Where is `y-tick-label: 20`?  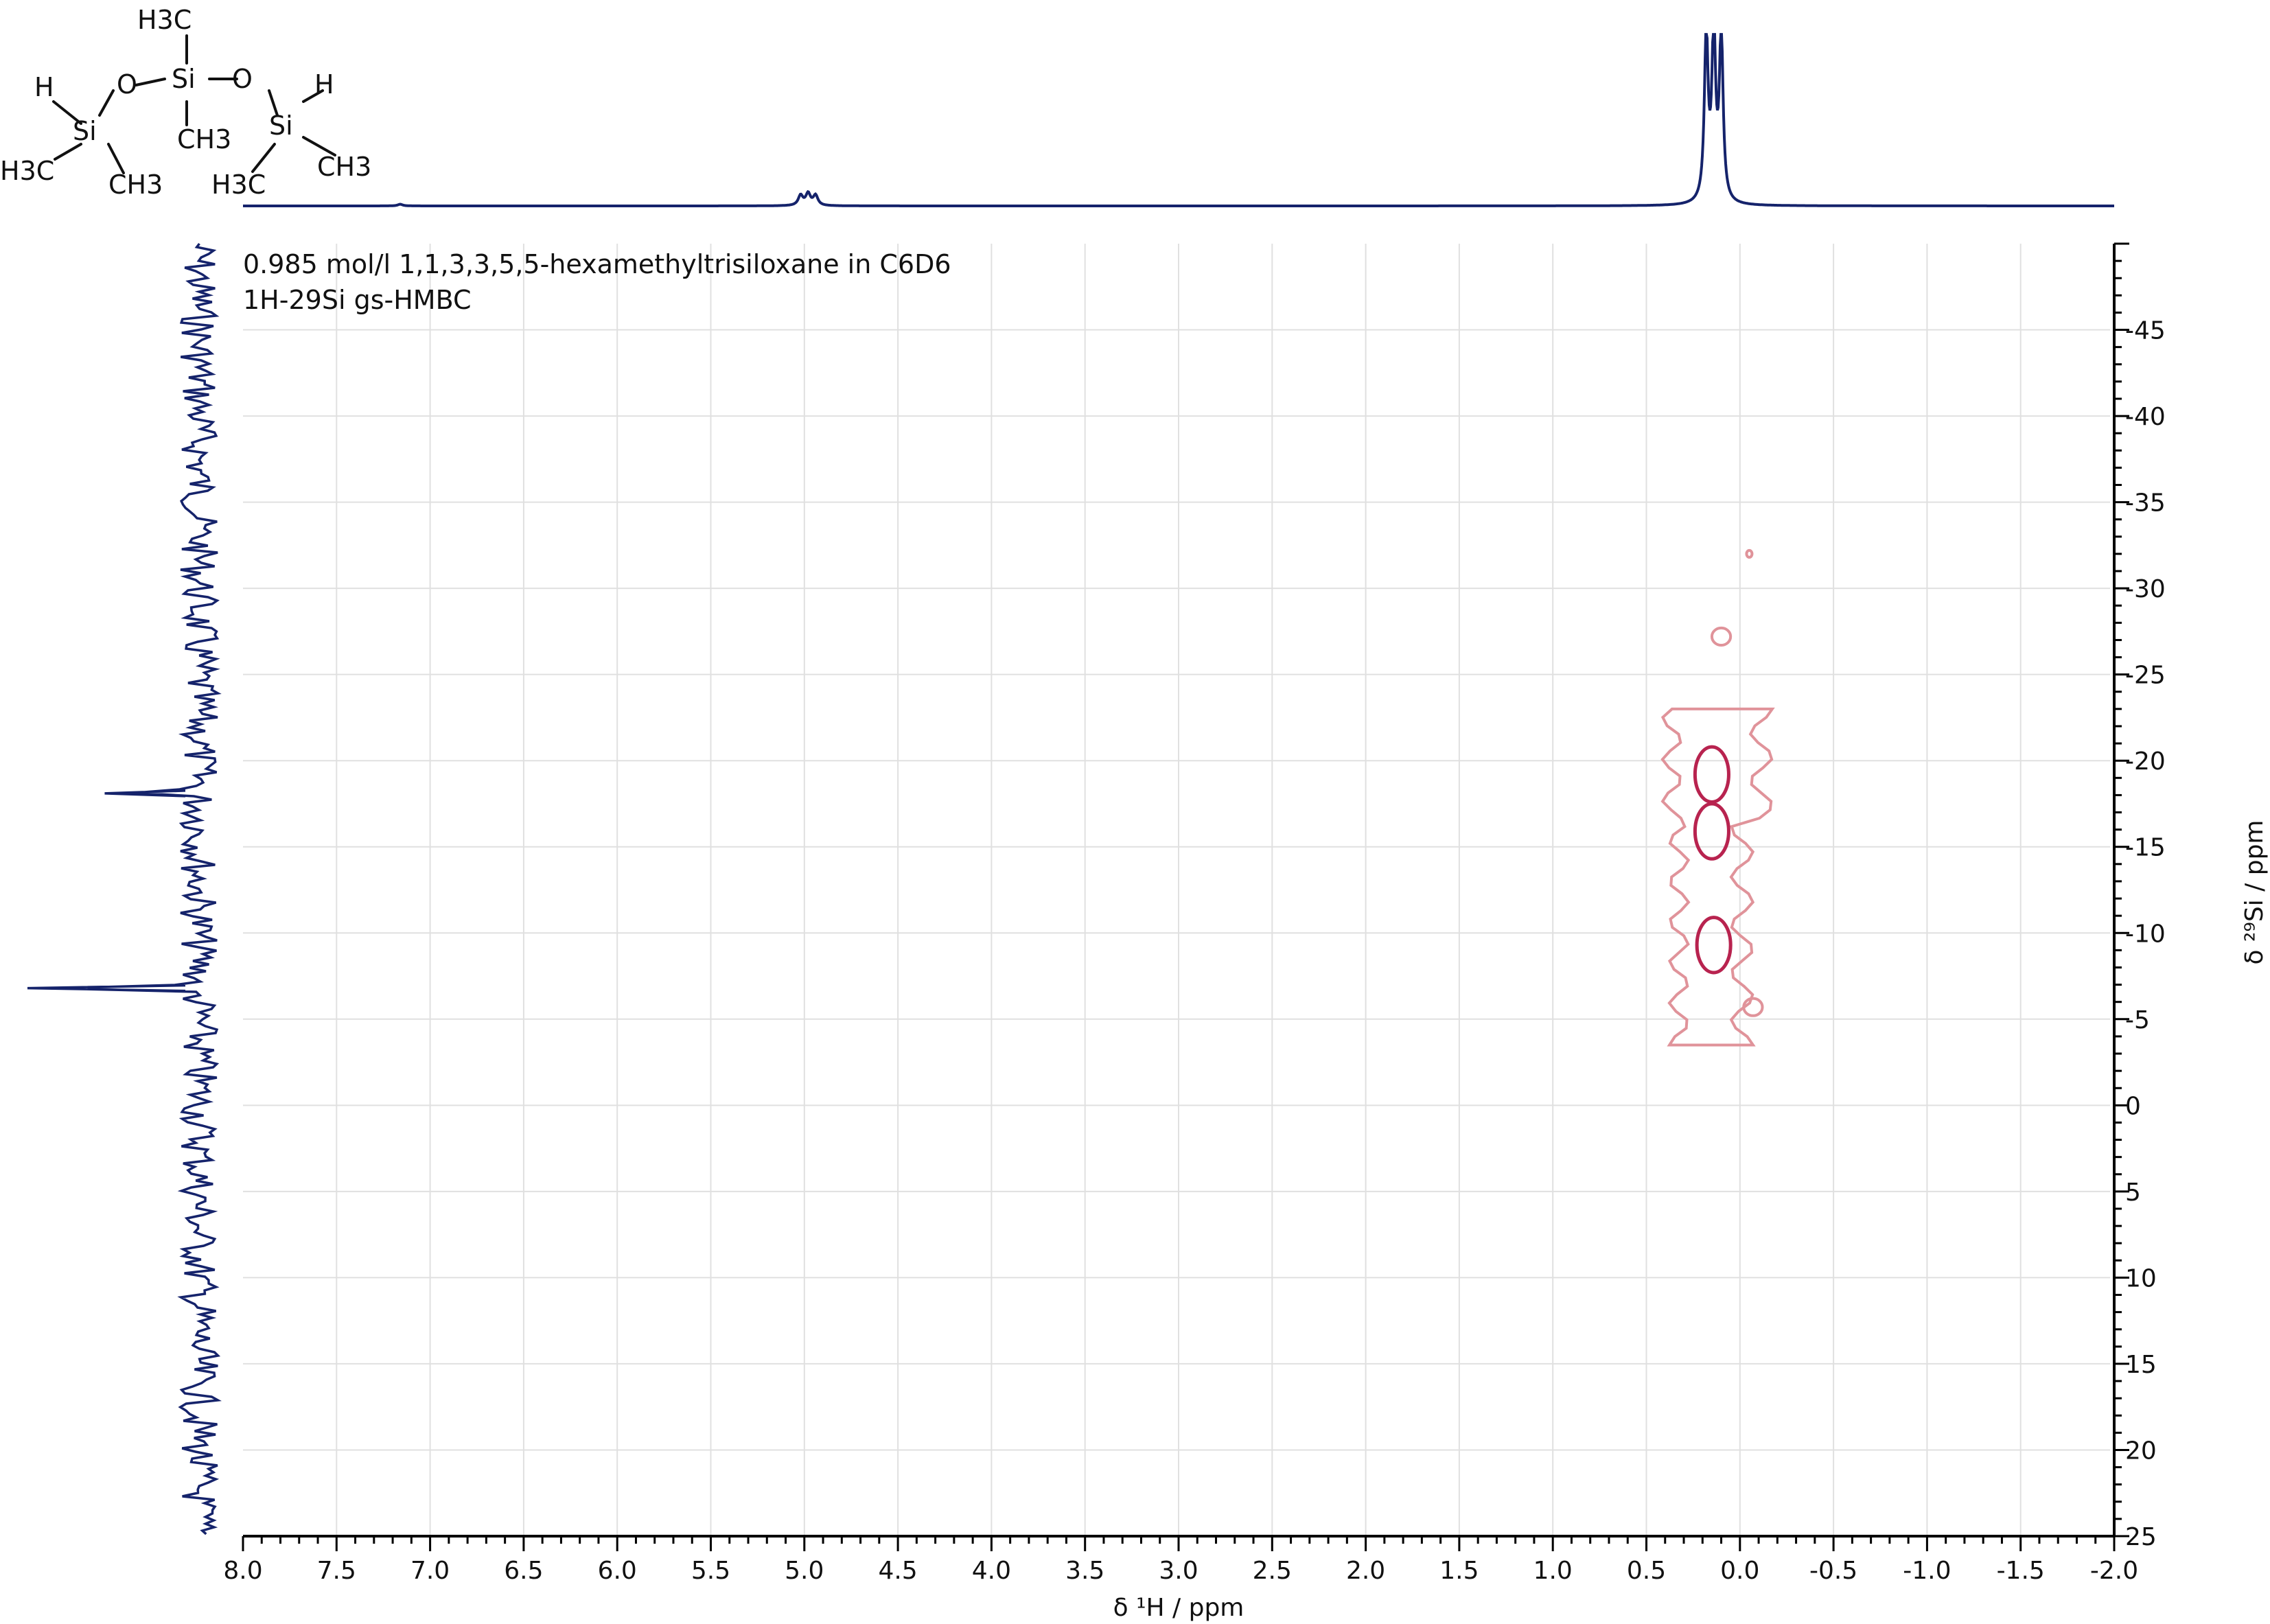
y-tick-label: 20 is located at coordinates (2141, 1451).